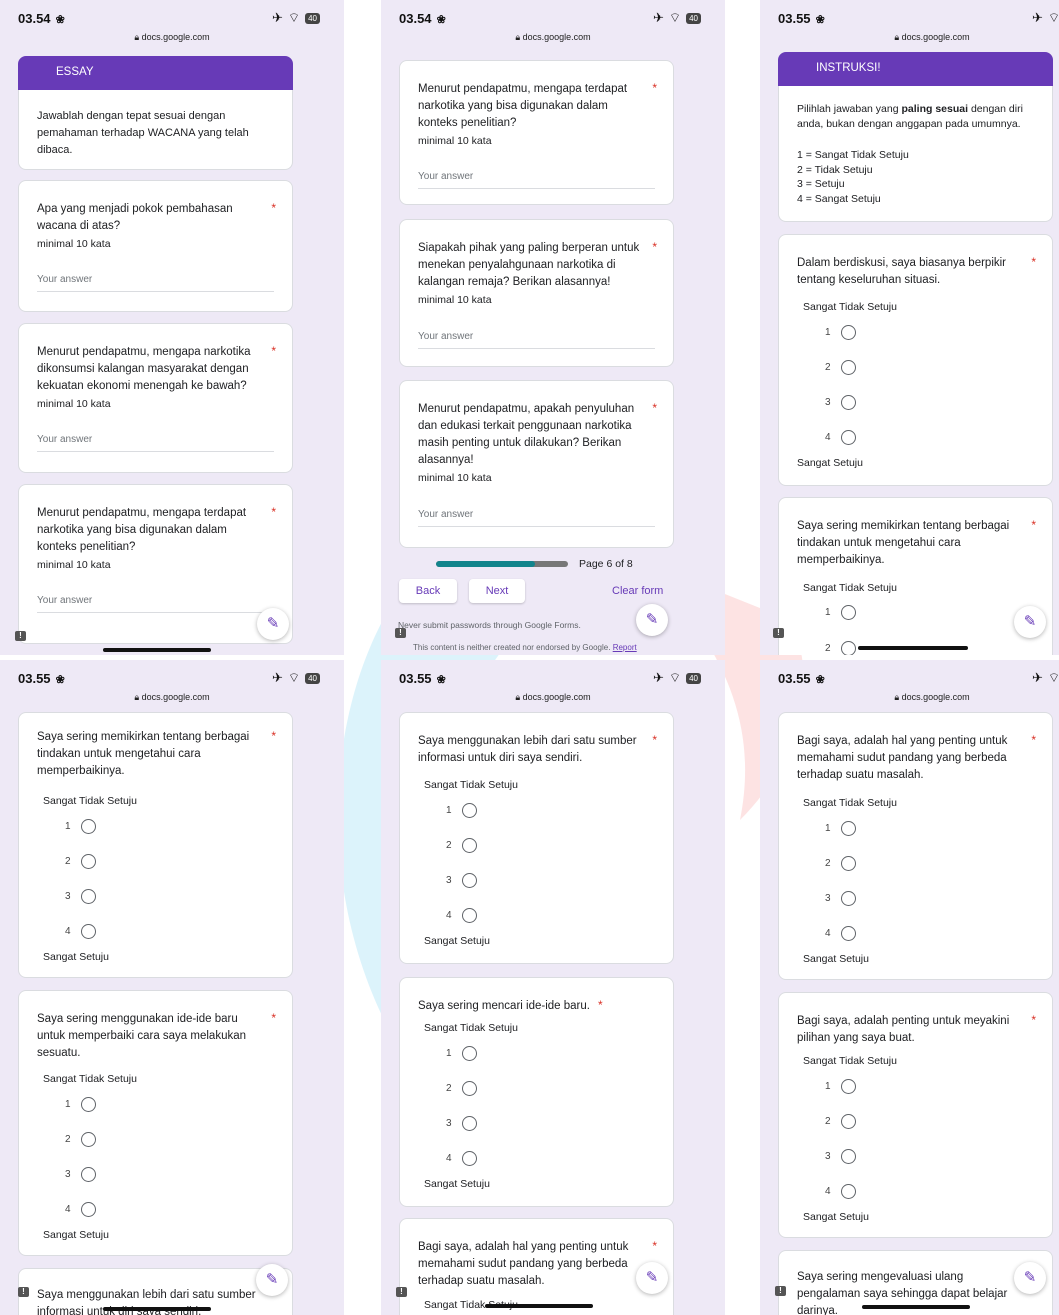 The height and width of the screenshot is (1315, 1059). I want to click on next-button: Next, so click(497, 591).